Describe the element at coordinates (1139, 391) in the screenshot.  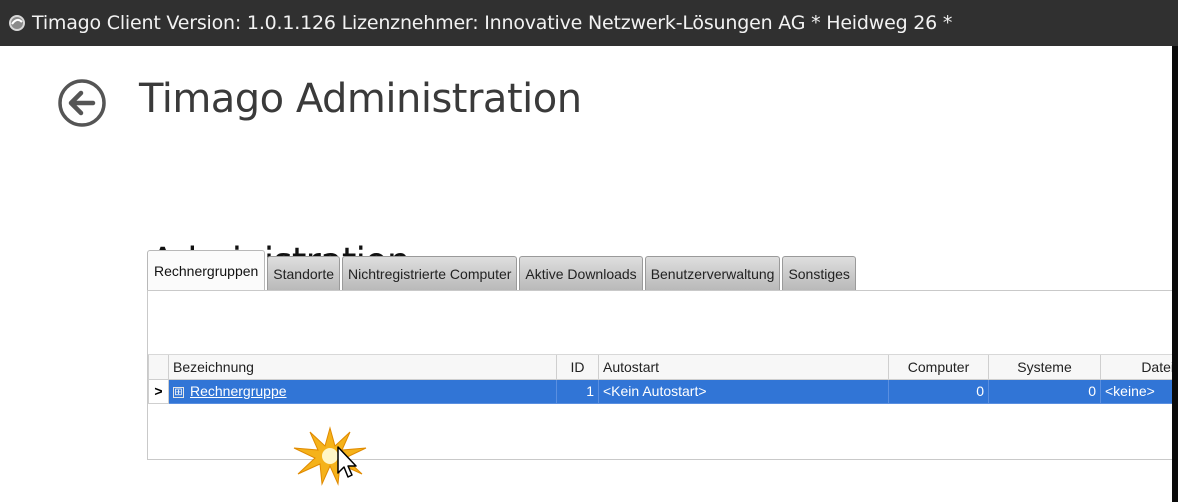
I see `cell-datei: <keine>` at that location.